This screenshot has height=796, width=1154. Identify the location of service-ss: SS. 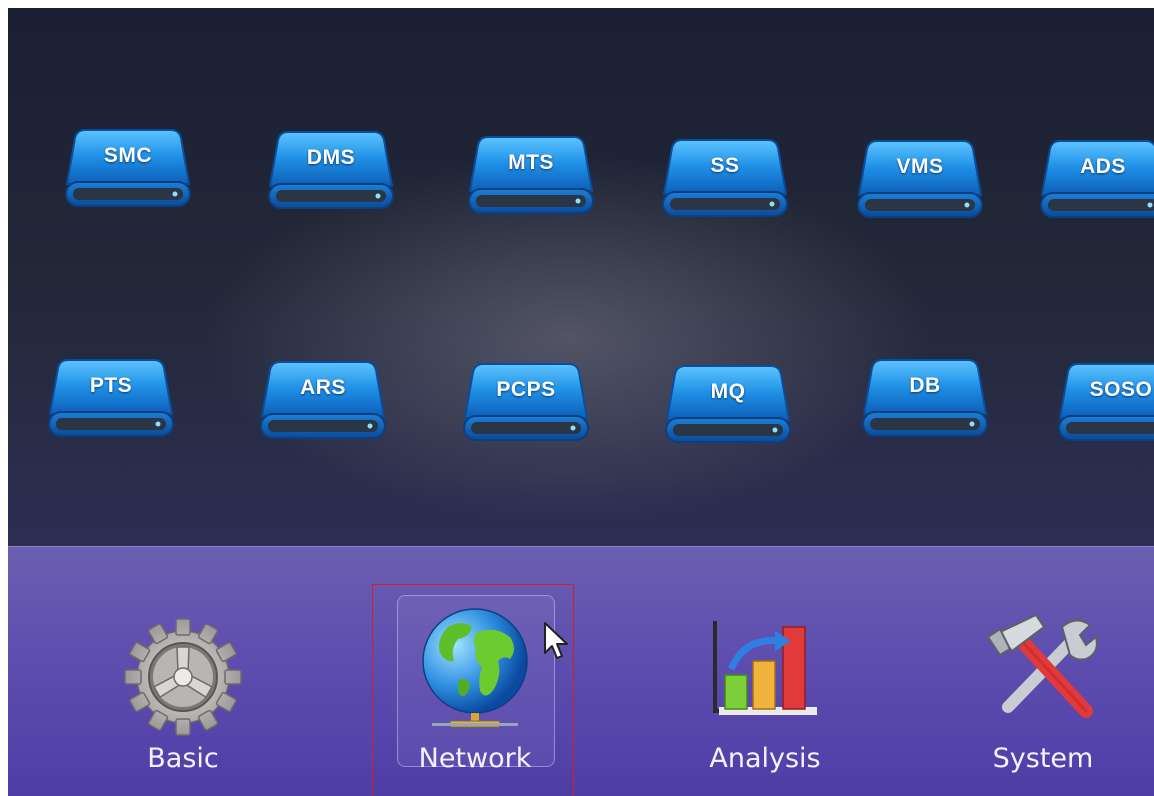
(725, 181).